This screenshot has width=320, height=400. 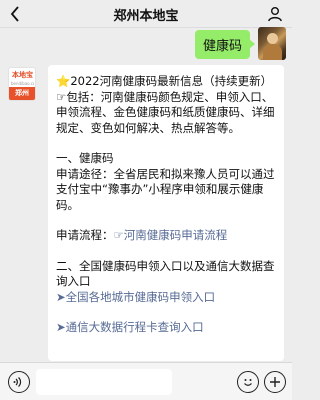 I want to click on message-title: ⭐2022河南健康码最新信息（持续更新）, so click(x=166, y=82).